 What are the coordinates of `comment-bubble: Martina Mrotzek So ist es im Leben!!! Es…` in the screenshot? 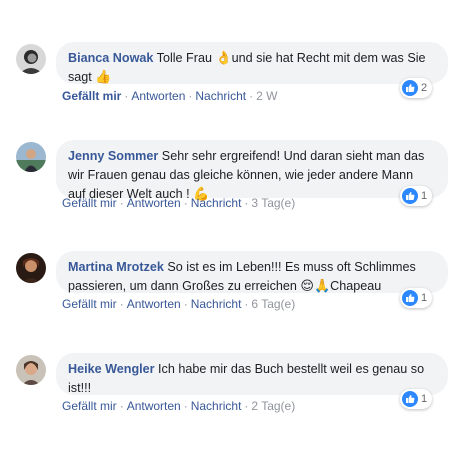 It's located at (252, 272).